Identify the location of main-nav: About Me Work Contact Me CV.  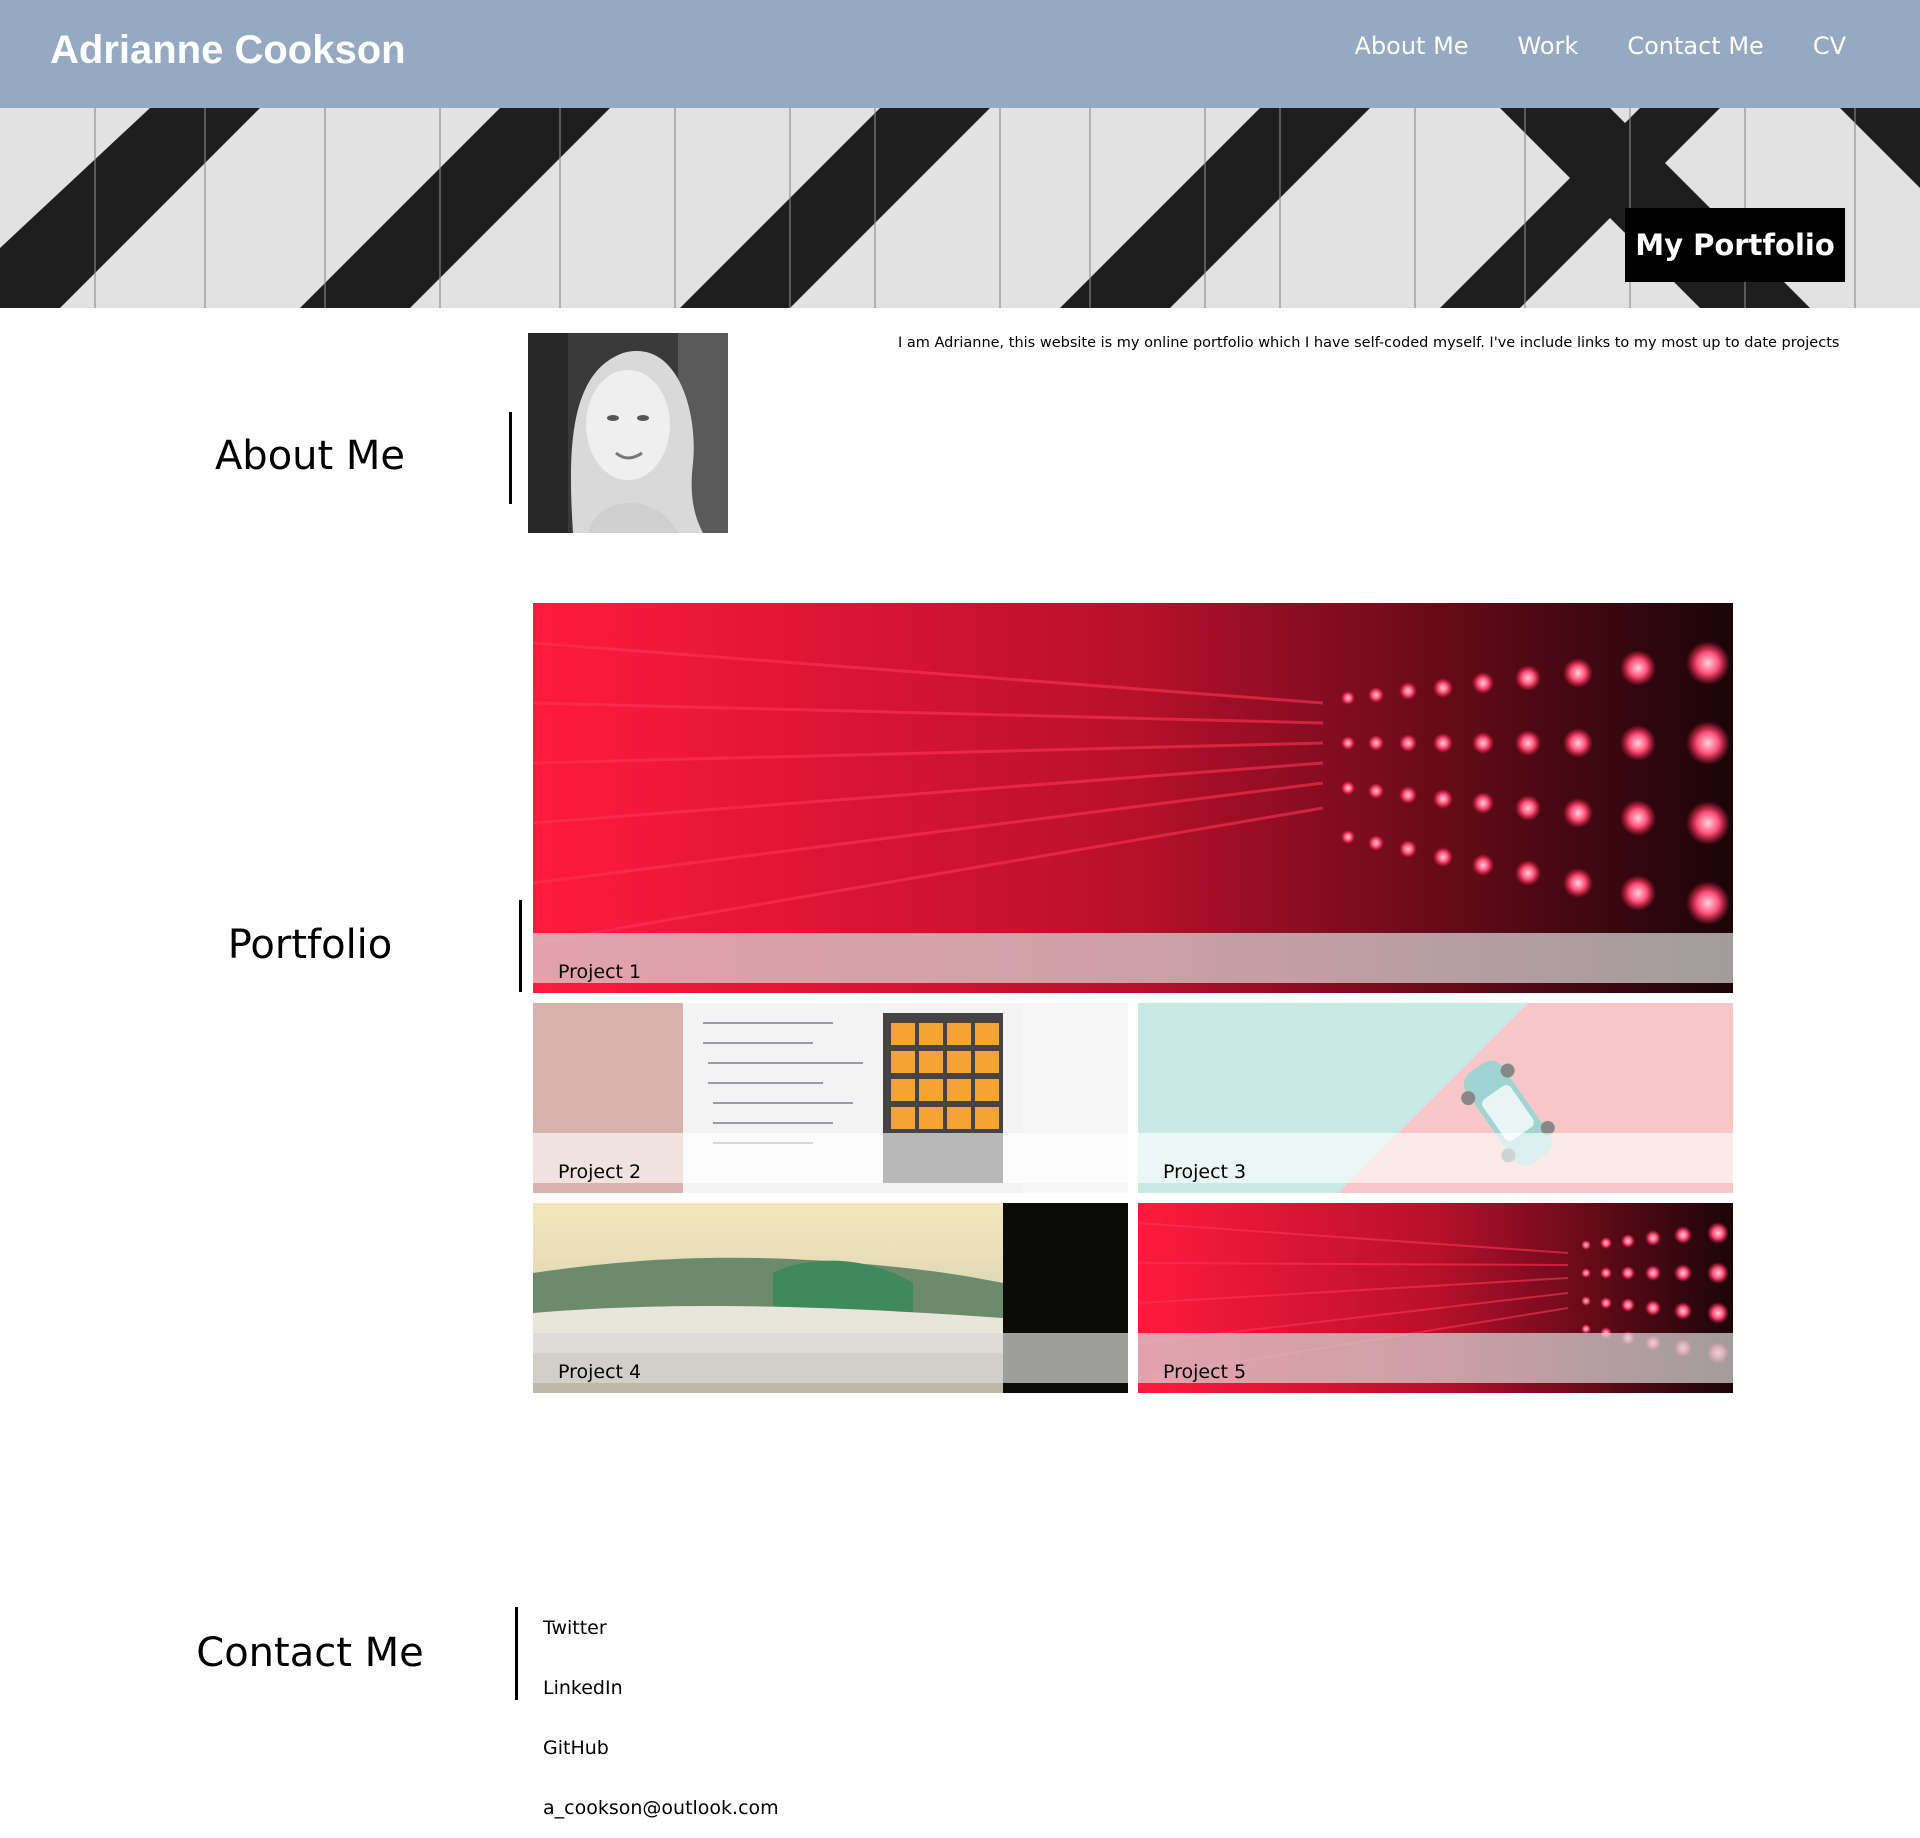
(1600, 46).